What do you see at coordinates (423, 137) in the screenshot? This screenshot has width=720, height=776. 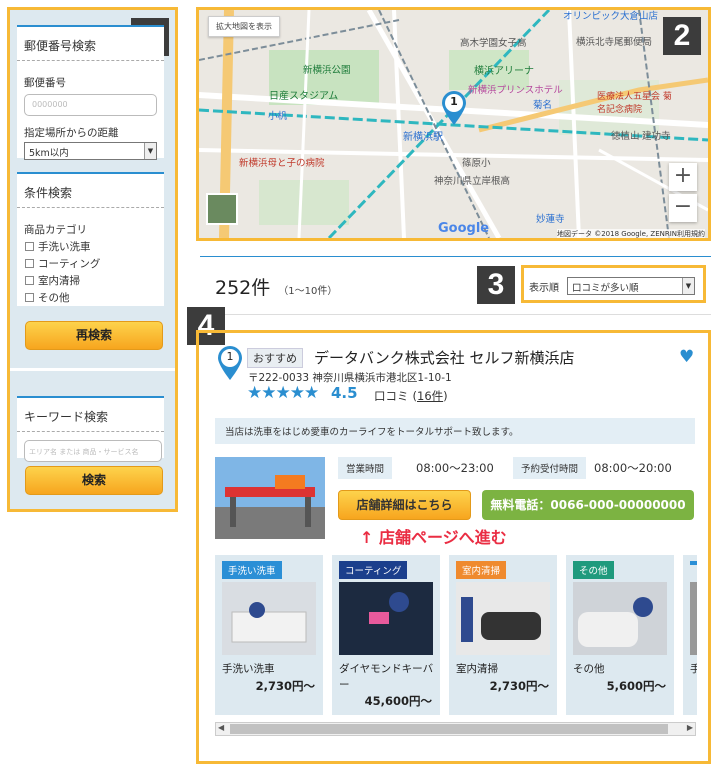 I see `map-label: 新横浜駅` at bounding box center [423, 137].